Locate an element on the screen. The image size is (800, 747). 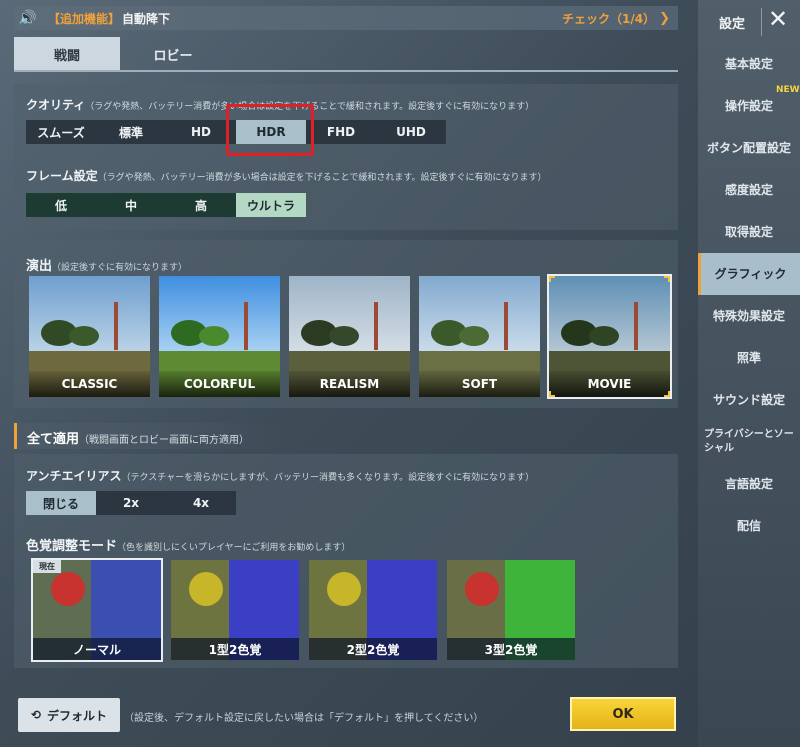
close-icon: ✕ is located at coordinates (778, 19).